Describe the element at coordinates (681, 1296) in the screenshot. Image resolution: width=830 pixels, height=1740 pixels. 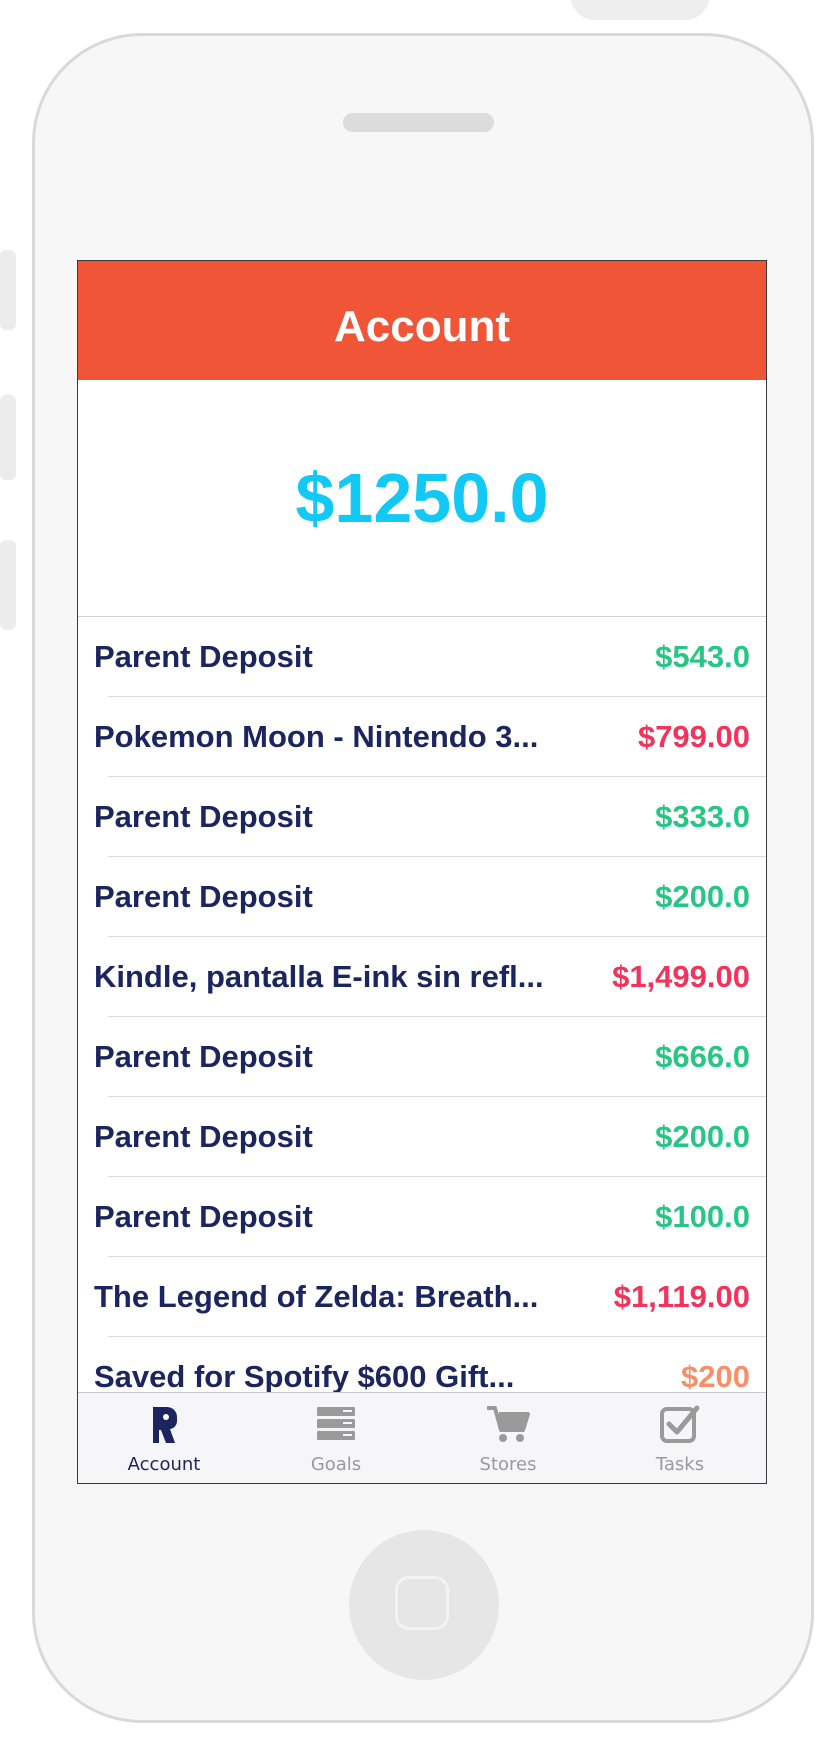
I see `transaction-amount: $1,119.00` at that location.